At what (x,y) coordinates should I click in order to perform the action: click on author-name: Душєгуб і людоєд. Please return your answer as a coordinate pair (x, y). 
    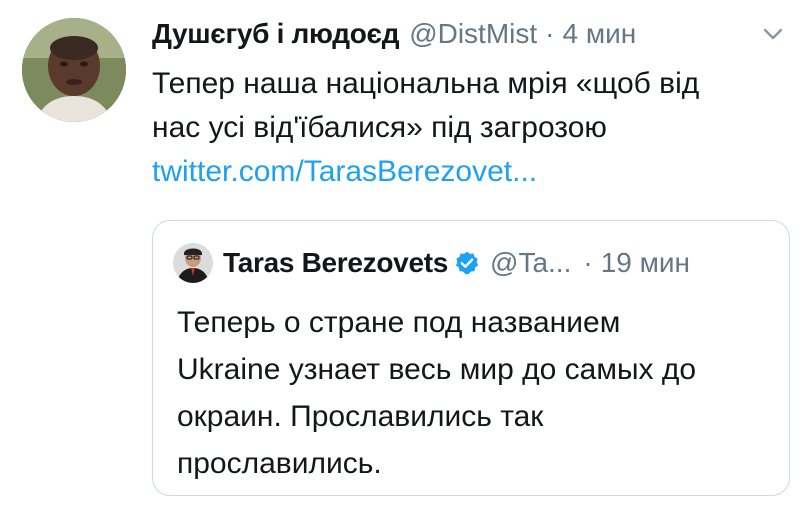
    Looking at the image, I should click on (275, 34).